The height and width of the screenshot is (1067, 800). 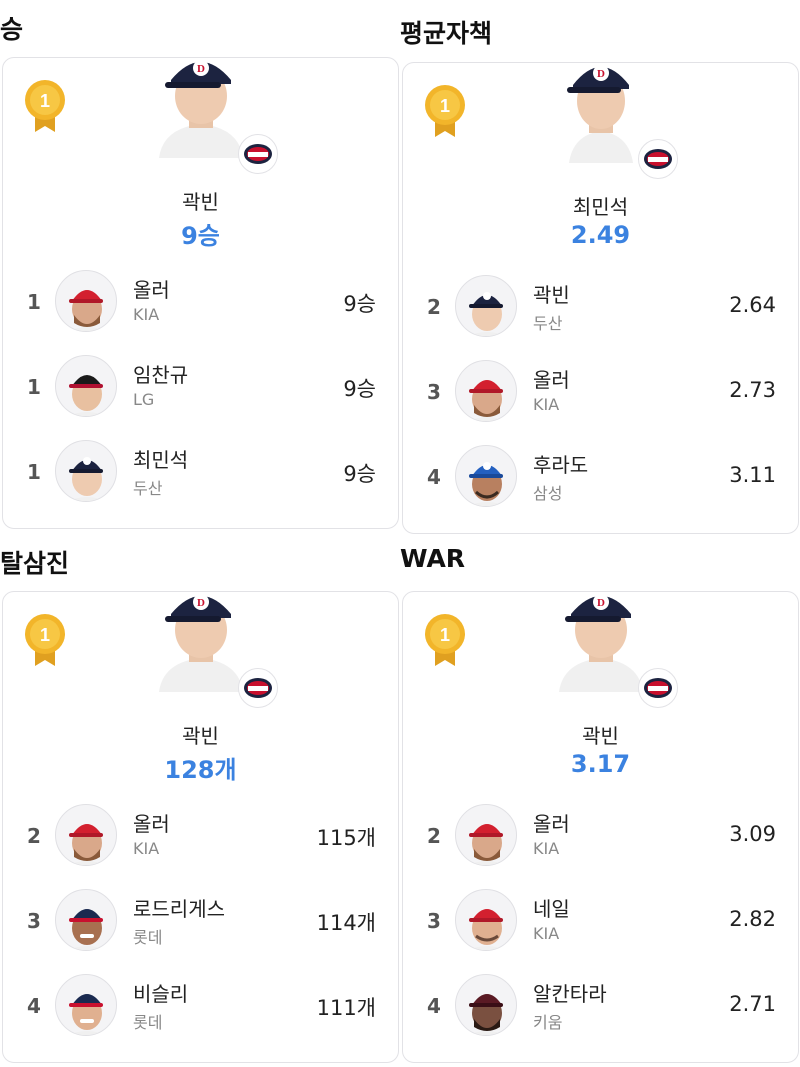 I want to click on leader-value: 3.17, so click(x=600, y=764).